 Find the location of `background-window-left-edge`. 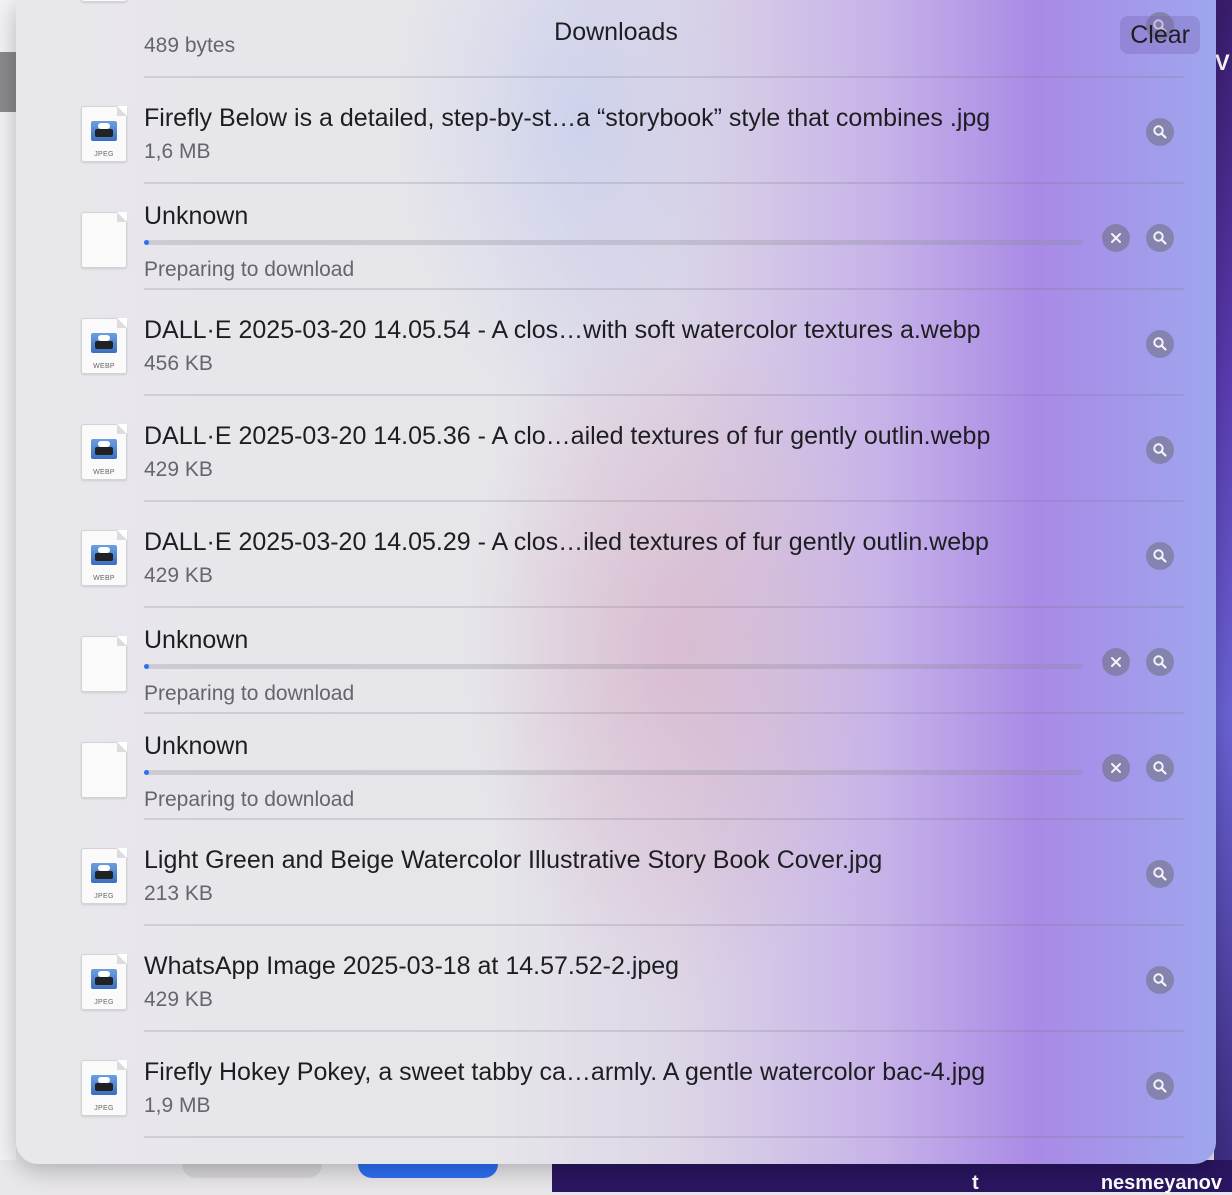

background-window-left-edge is located at coordinates (8, 596).